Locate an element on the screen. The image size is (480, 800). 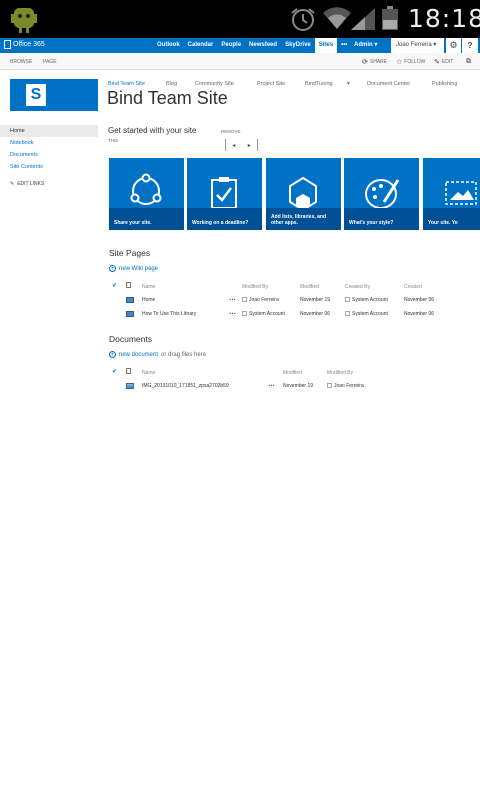
tile-deadline: Working on a deadline? is located at coordinates (224, 194).